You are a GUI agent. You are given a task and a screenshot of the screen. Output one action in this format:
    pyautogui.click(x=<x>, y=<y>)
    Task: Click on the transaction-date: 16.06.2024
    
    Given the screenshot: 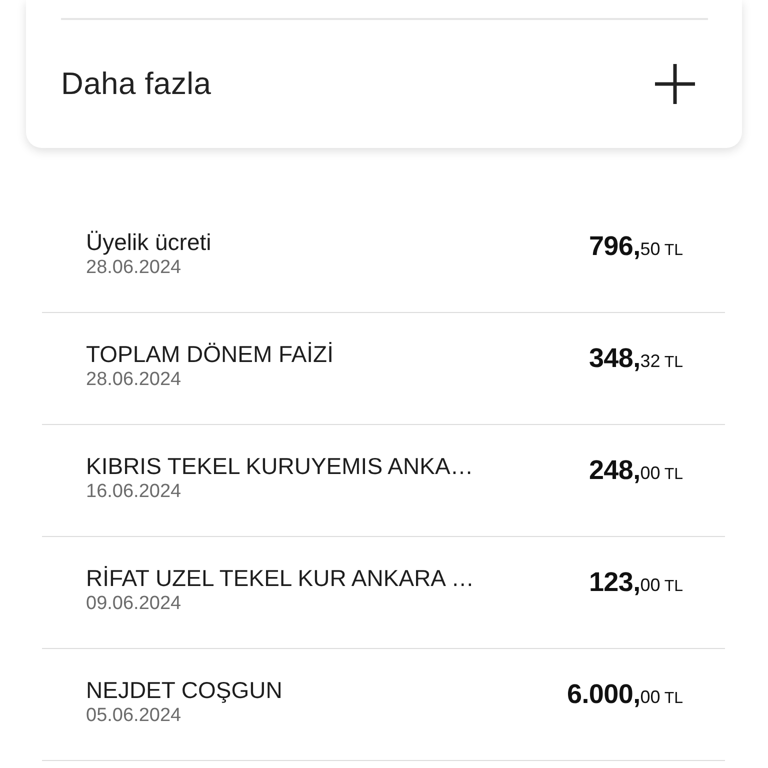 What is the action you would take?
    pyautogui.click(x=134, y=492)
    